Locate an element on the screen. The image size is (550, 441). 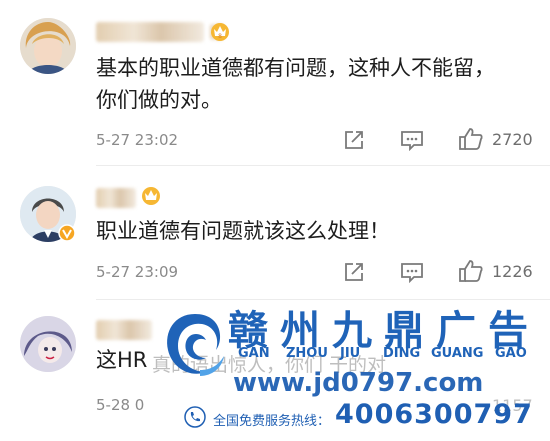
like-count: 2720 is located at coordinates (512, 139).